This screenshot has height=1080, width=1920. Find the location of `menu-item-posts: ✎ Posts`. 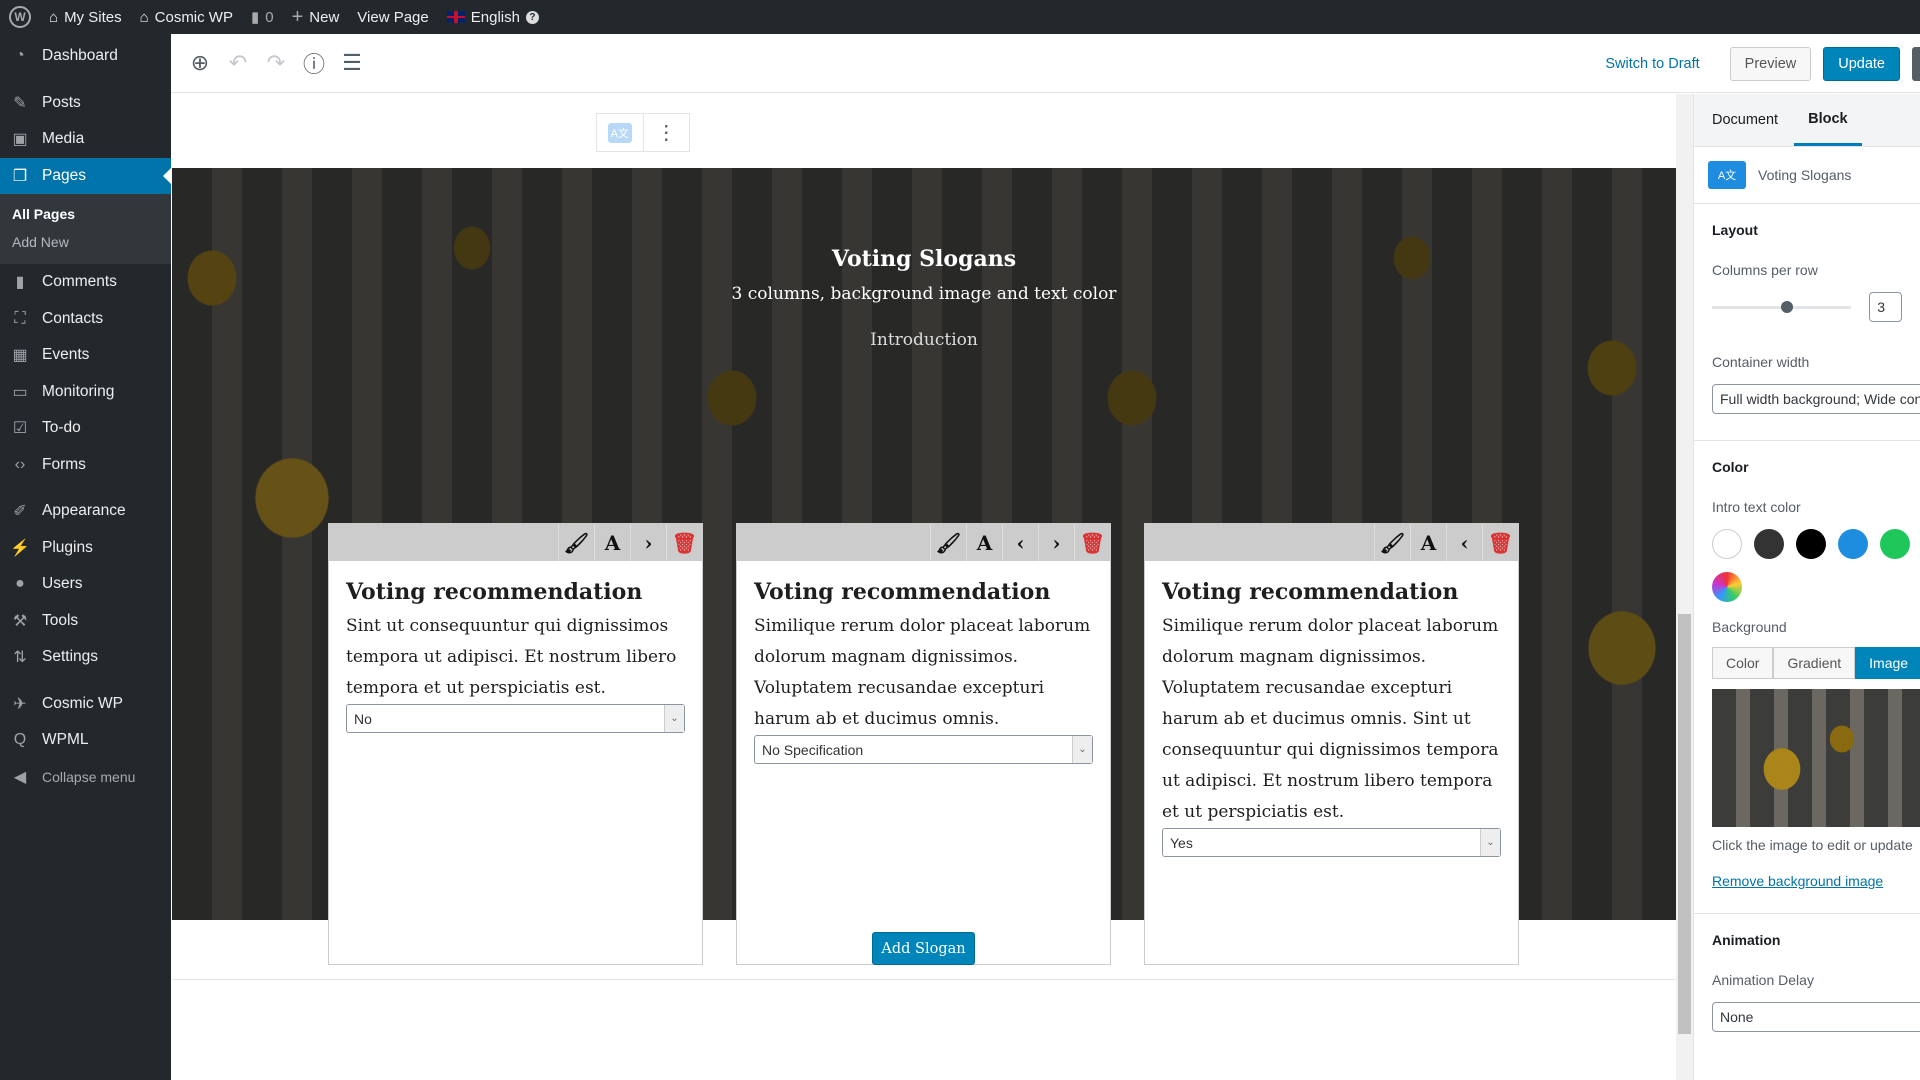

menu-item-posts: ✎ Posts is located at coordinates (85, 103).